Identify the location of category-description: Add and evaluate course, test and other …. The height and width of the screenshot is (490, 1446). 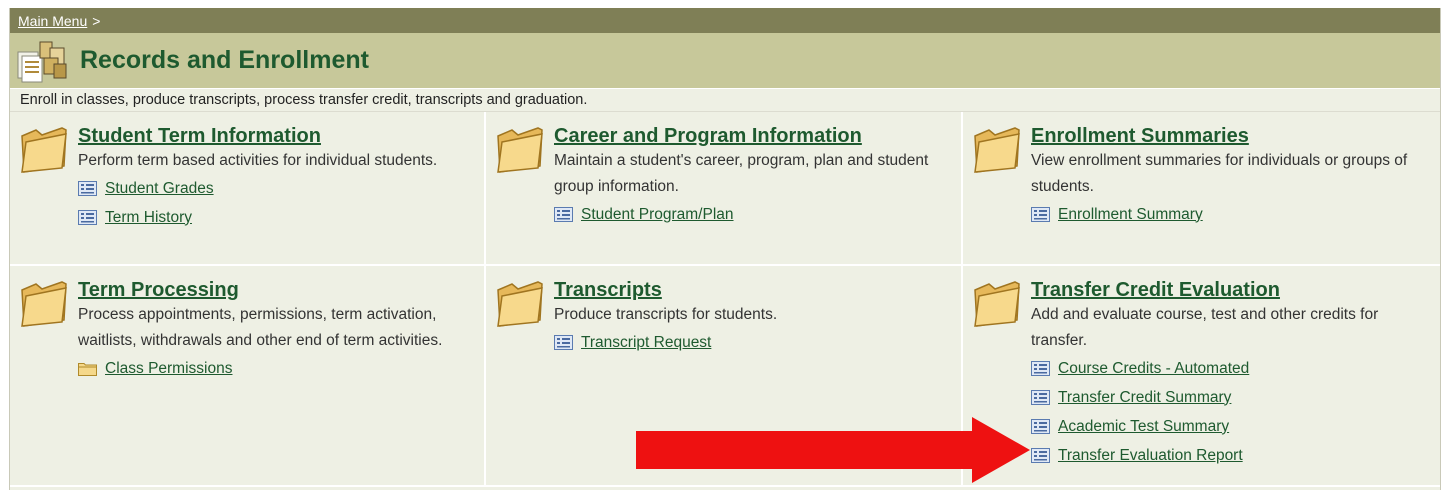
(1205, 327).